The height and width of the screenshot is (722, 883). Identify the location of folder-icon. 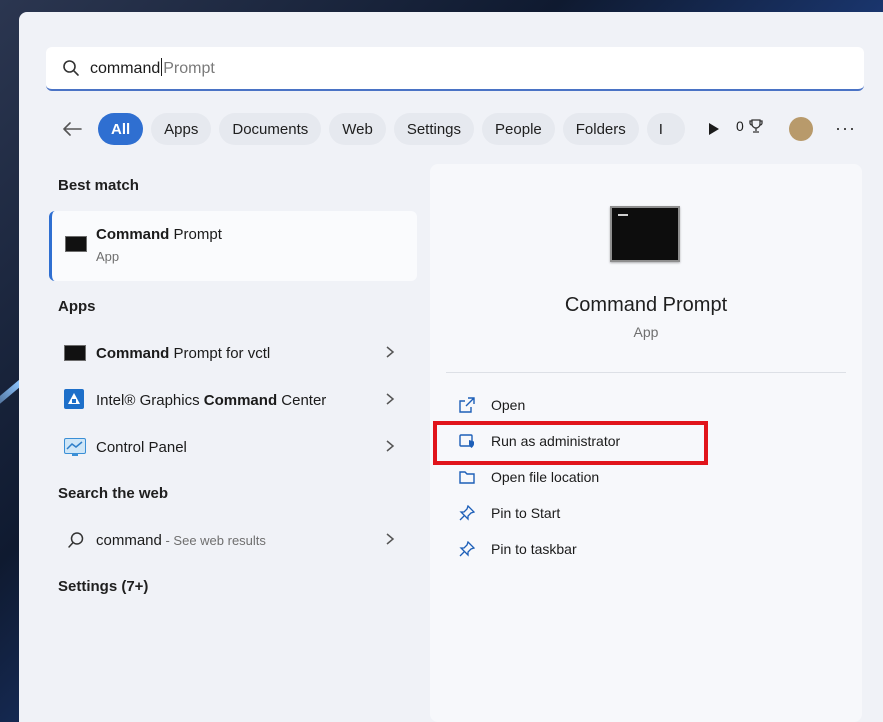
(467, 477).